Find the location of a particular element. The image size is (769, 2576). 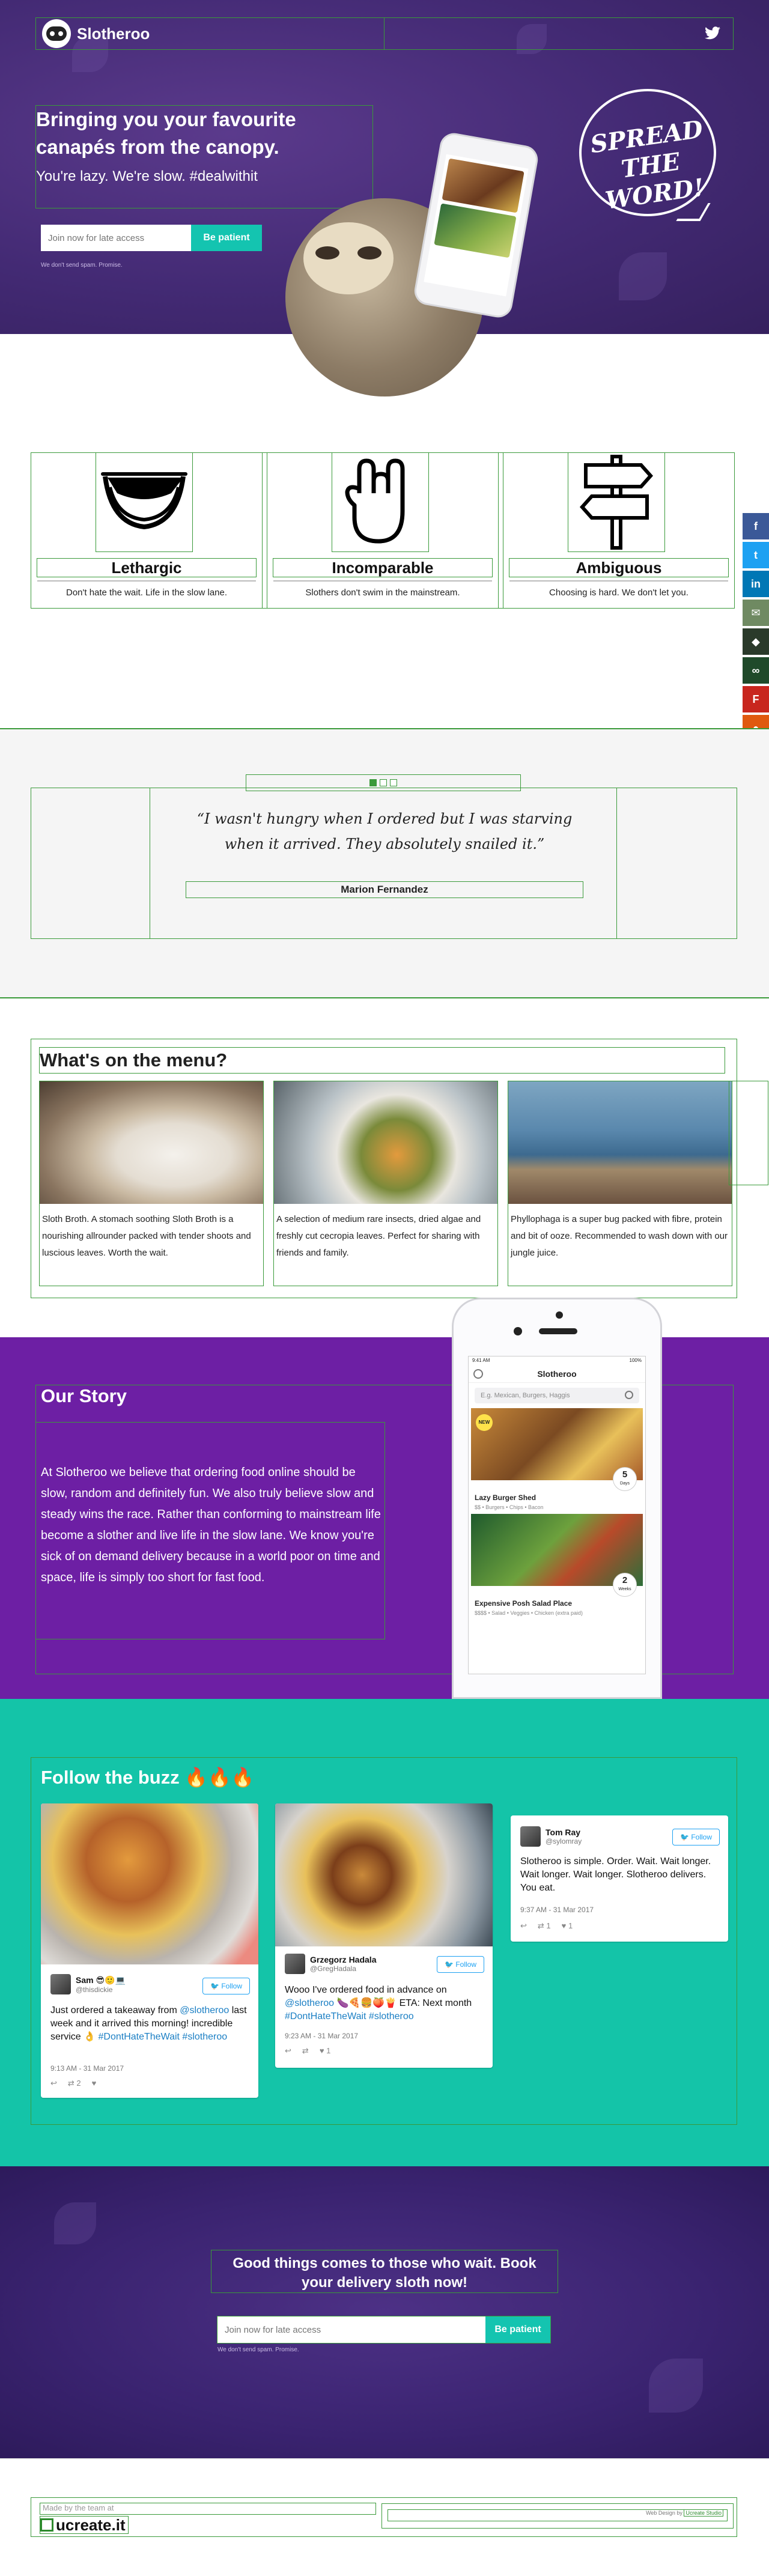

eta-badge: 5 Days is located at coordinates (625, 1479).